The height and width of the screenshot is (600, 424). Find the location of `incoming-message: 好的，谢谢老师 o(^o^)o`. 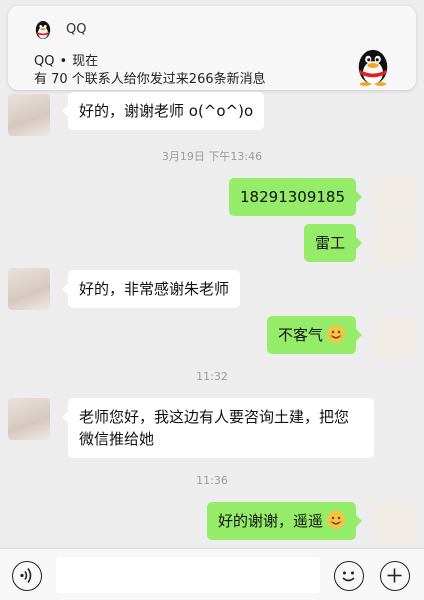

incoming-message: 好的，谢谢老师 o(^o^)o is located at coordinates (163, 111).